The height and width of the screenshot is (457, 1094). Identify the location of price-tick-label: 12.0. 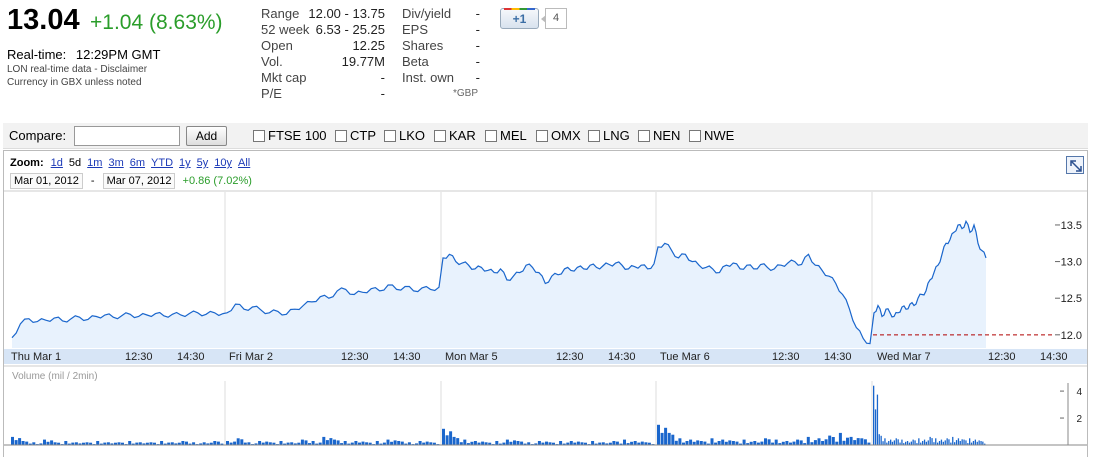
(1071, 336).